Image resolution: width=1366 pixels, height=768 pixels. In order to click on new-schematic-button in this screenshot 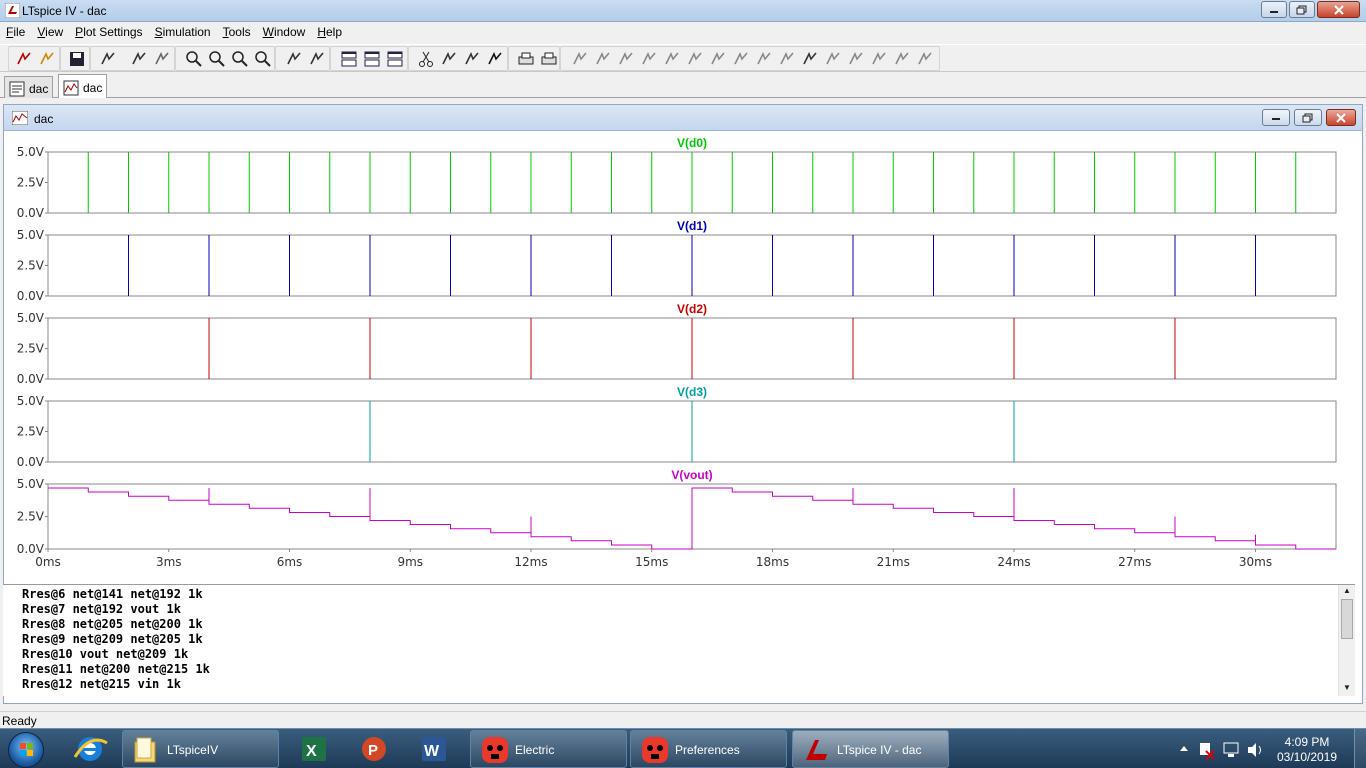, I will do `click(24, 59)`.